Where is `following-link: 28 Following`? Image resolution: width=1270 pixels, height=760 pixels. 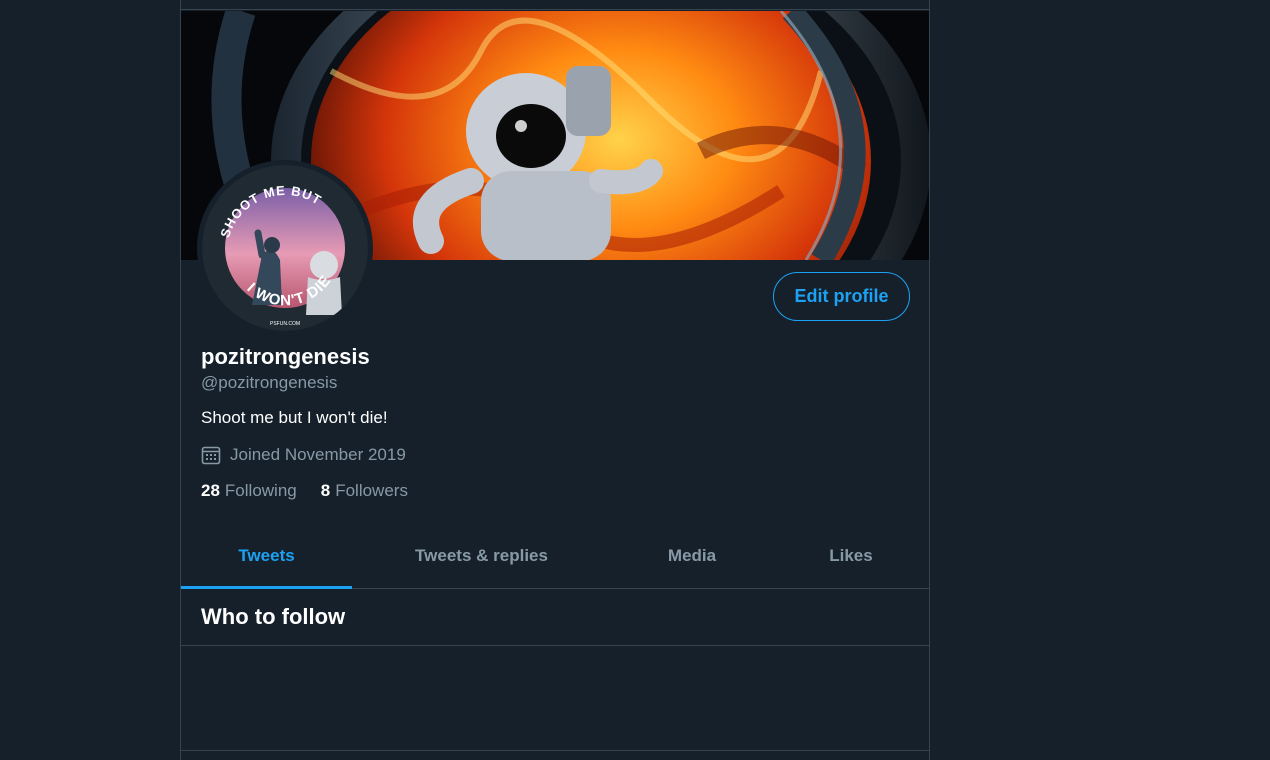 following-link: 28 Following is located at coordinates (249, 491).